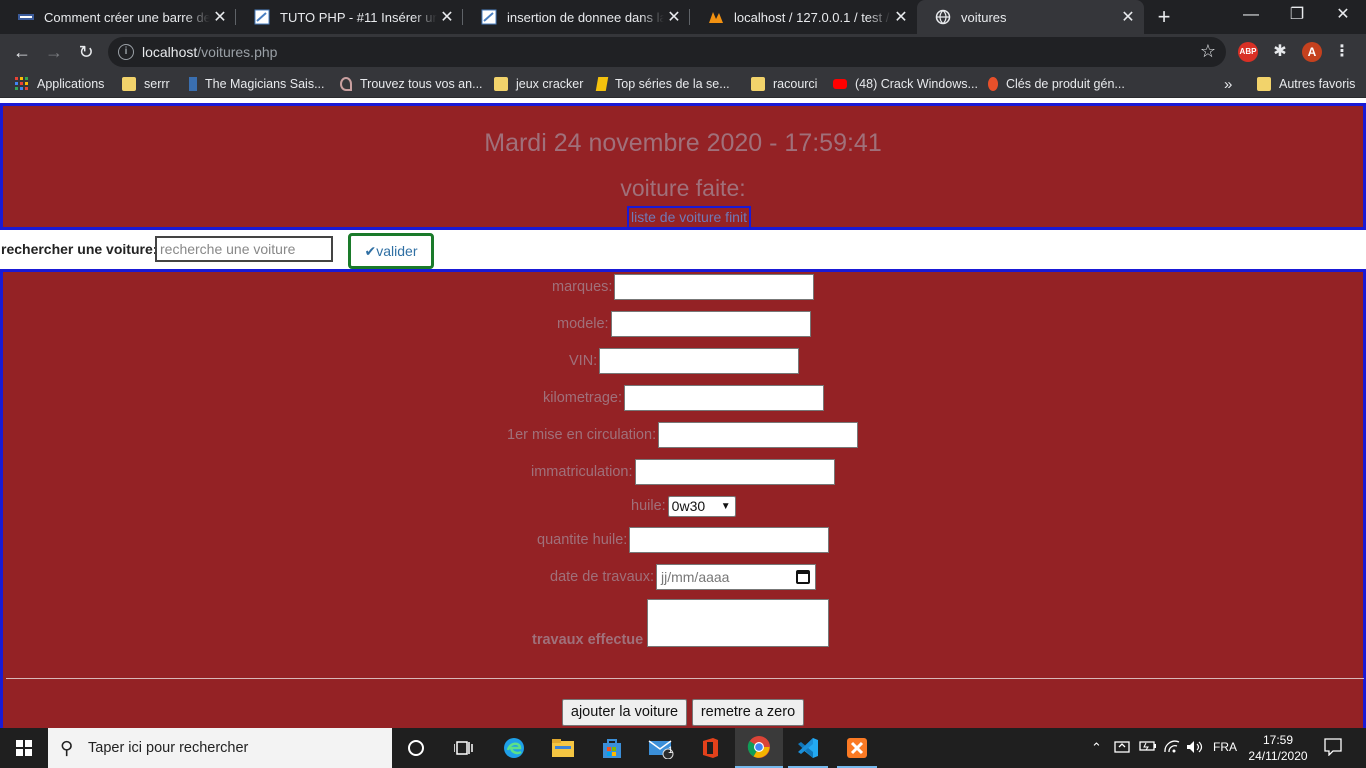 The image size is (1366, 768). I want to click on tab-voitures: voitures ✕, so click(1030, 17).